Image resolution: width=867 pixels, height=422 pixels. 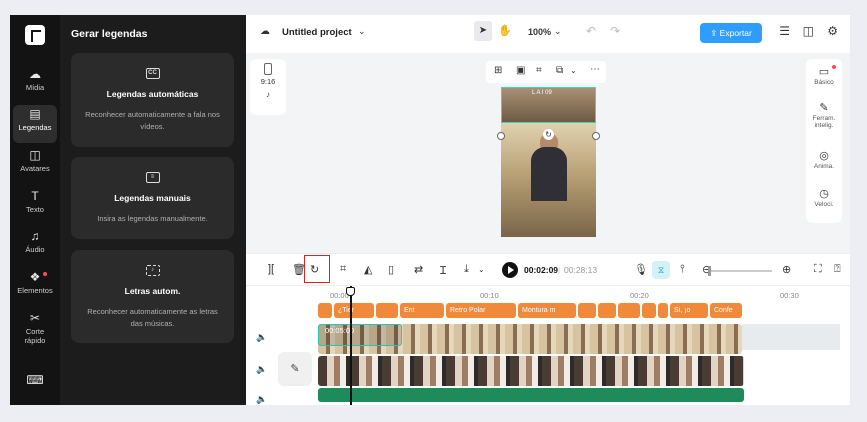 What do you see at coordinates (615, 31) in the screenshot?
I see `redo-icon: ↷` at bounding box center [615, 31].